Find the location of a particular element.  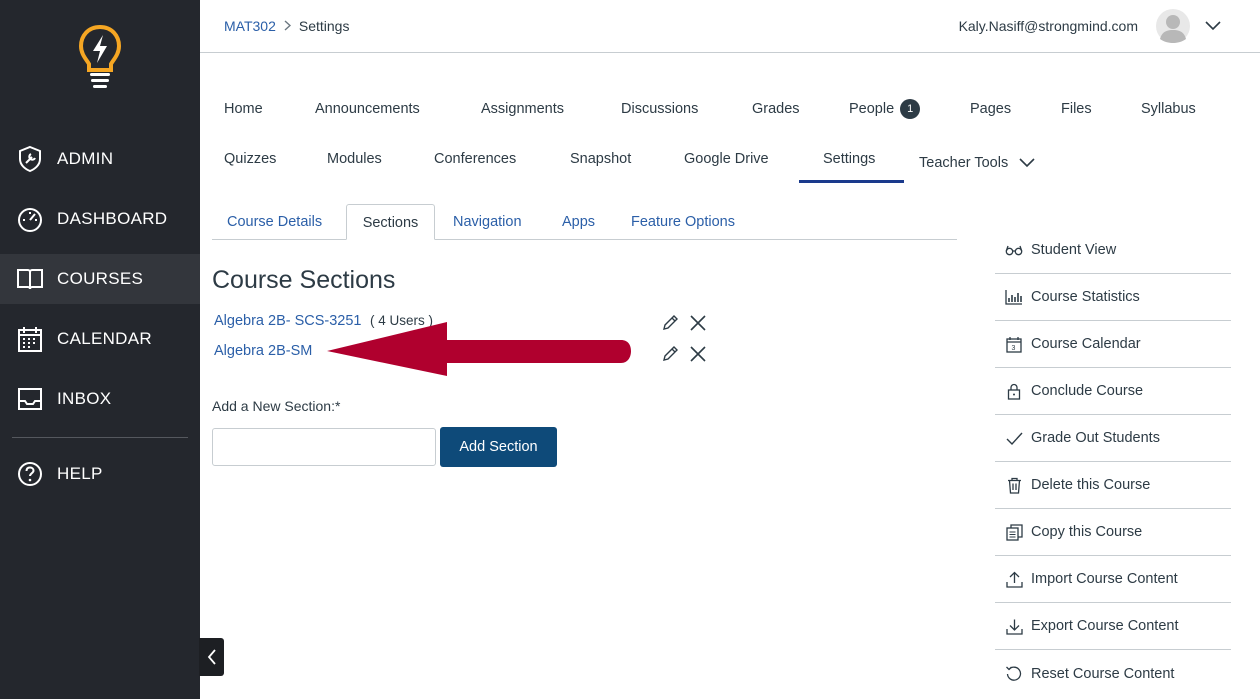

sidebar-action-label: Student View is located at coordinates (1074, 250).